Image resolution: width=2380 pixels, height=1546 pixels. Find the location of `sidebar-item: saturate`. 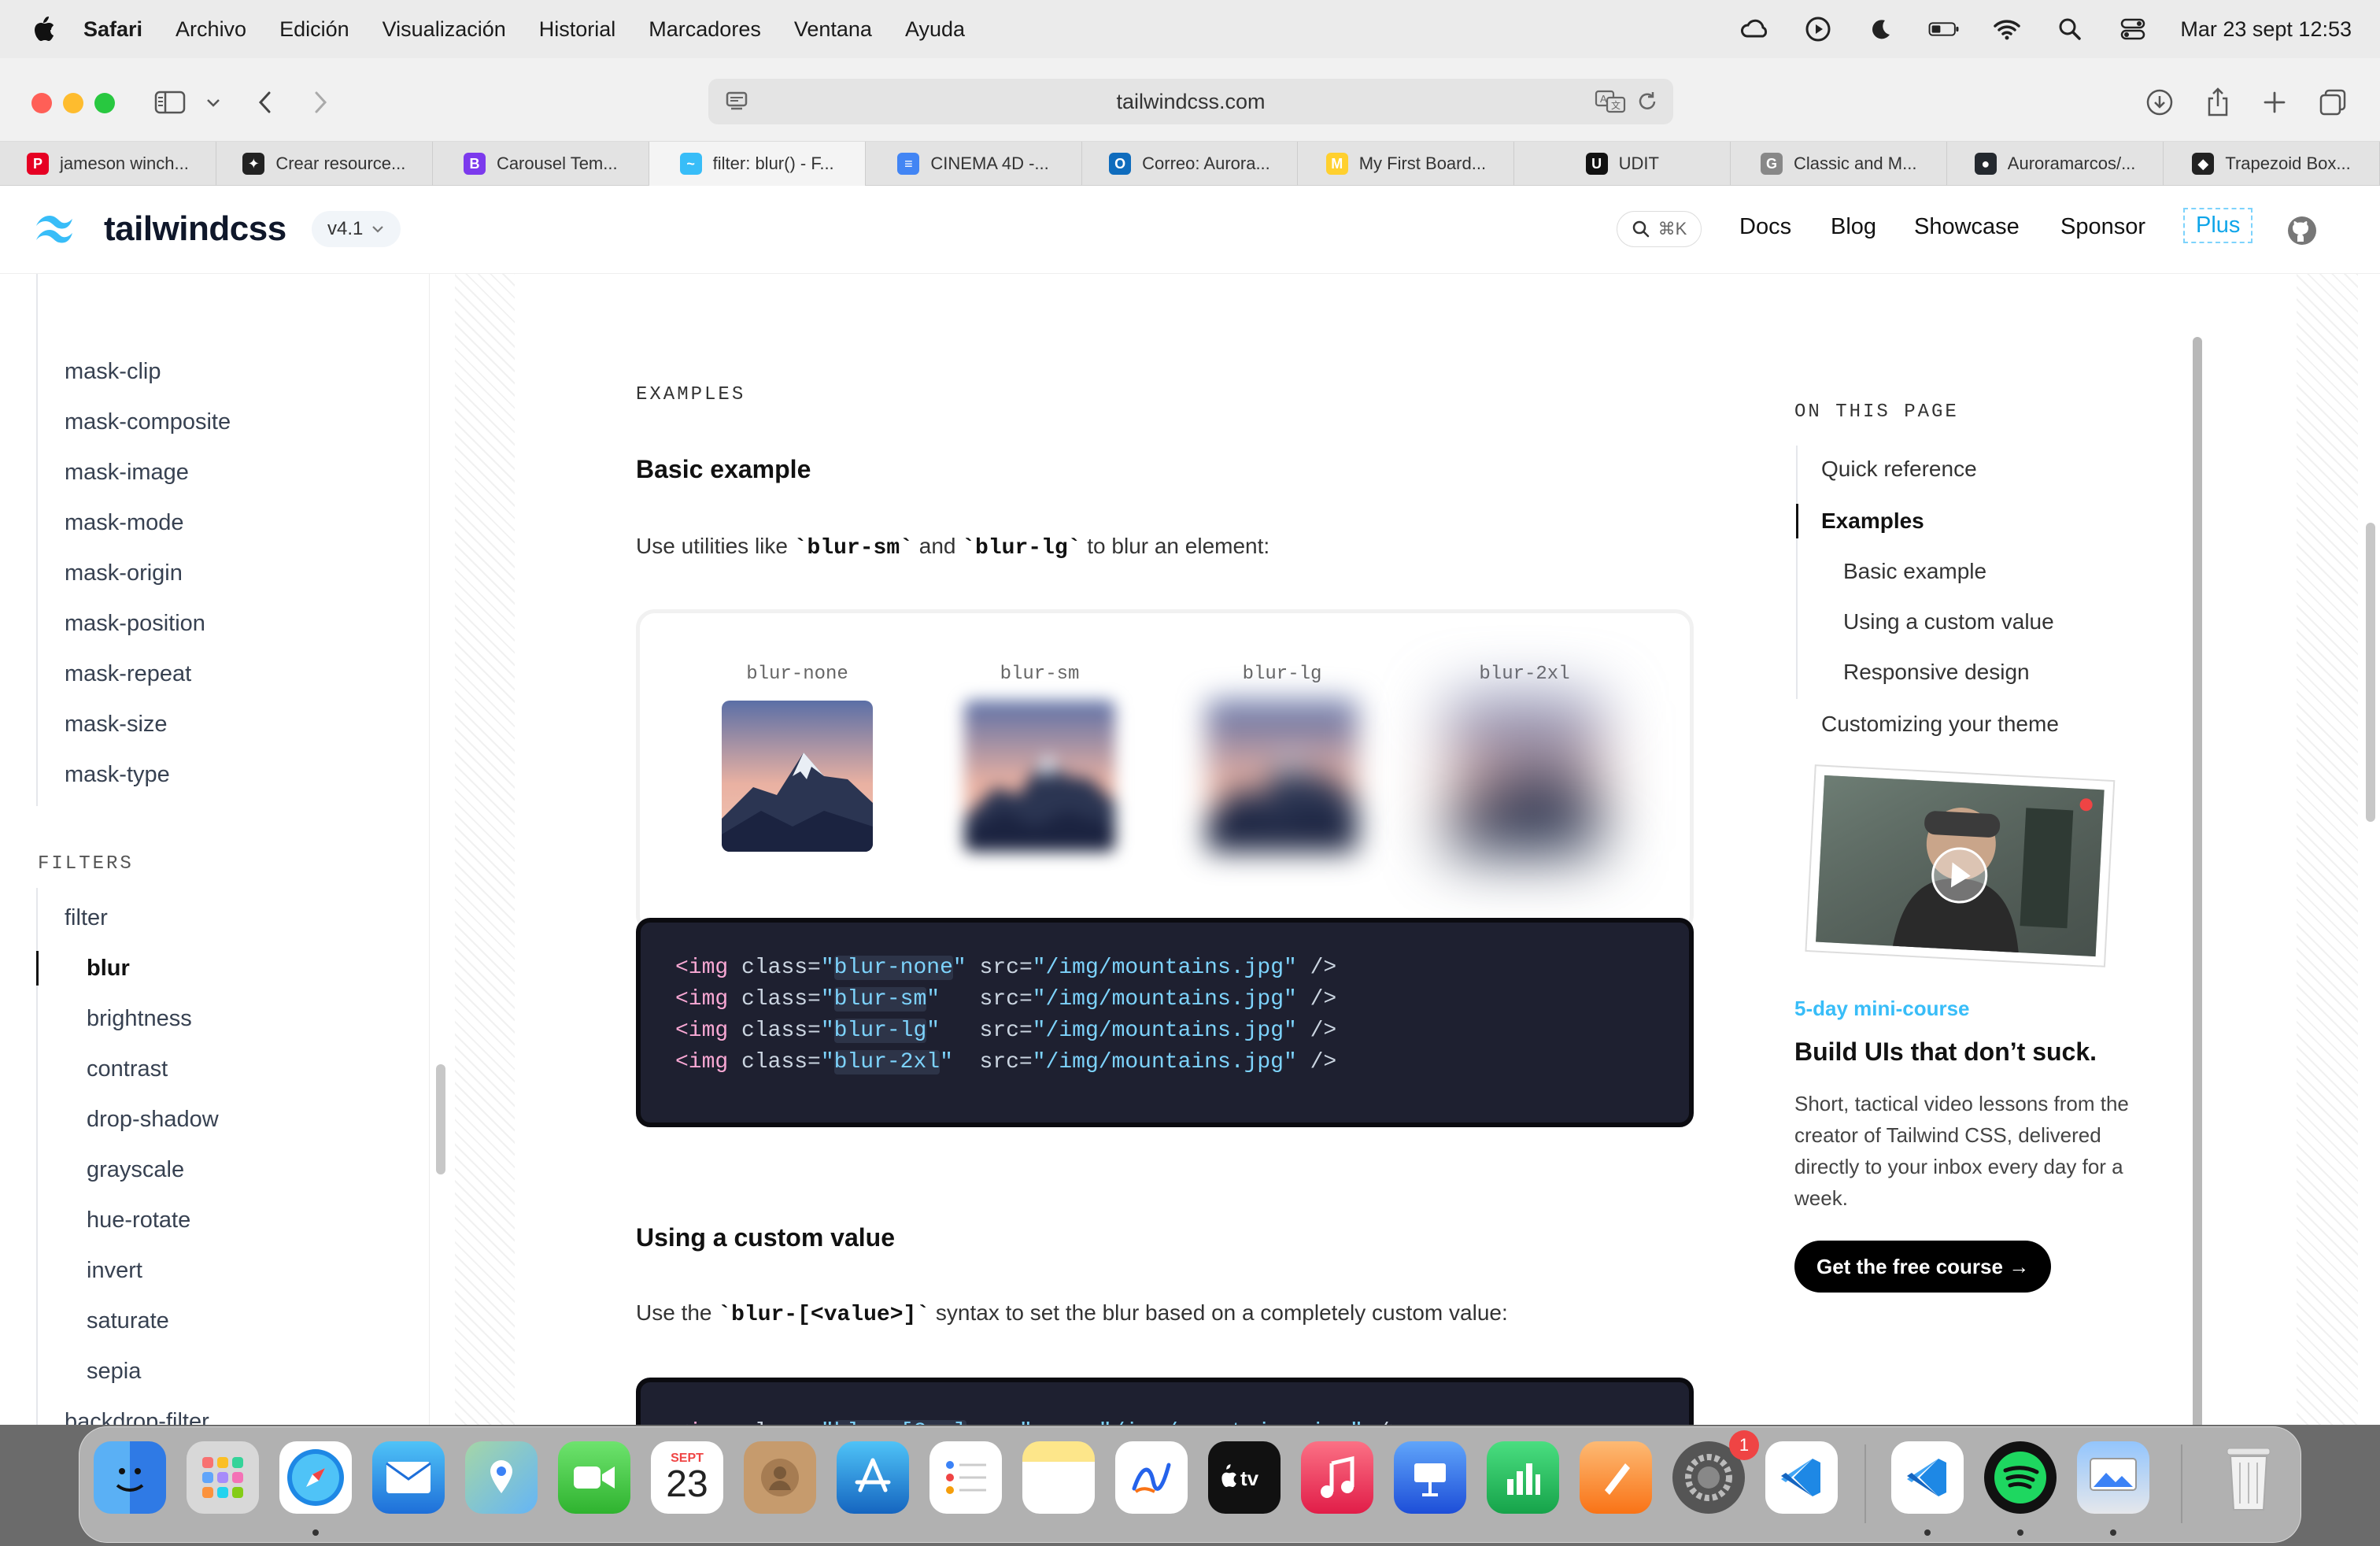

sidebar-item: saturate is located at coordinates (128, 1321).